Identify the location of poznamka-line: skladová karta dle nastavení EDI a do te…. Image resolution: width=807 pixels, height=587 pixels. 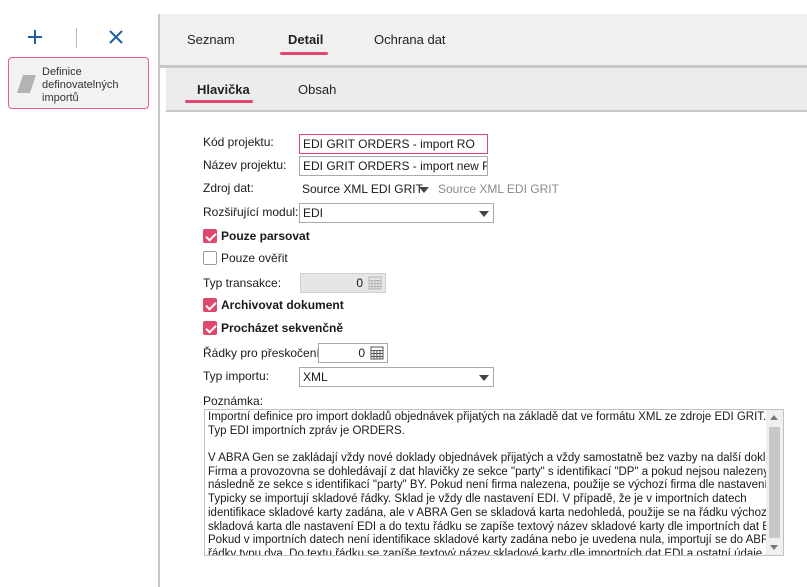
(496, 526).